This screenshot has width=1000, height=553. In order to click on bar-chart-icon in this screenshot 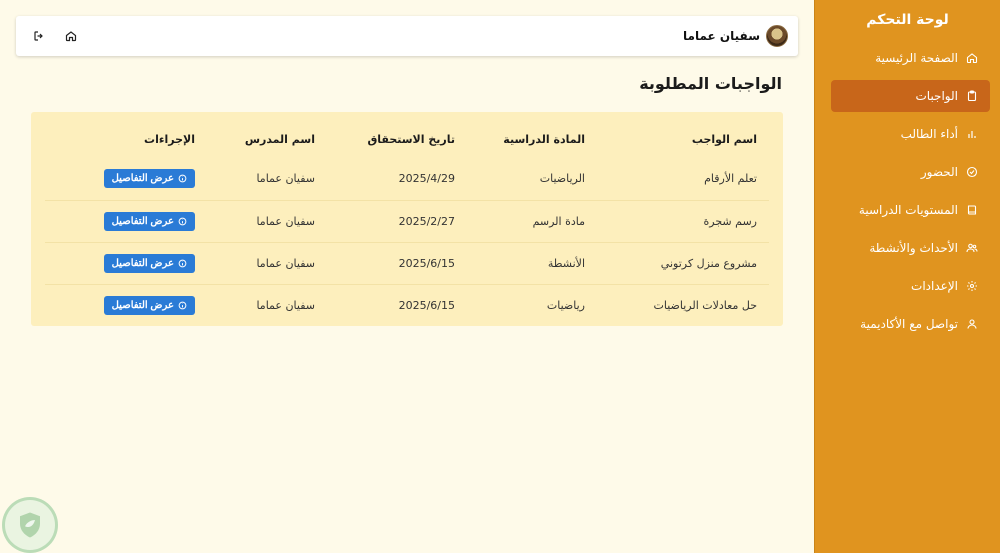, I will do `click(972, 134)`.